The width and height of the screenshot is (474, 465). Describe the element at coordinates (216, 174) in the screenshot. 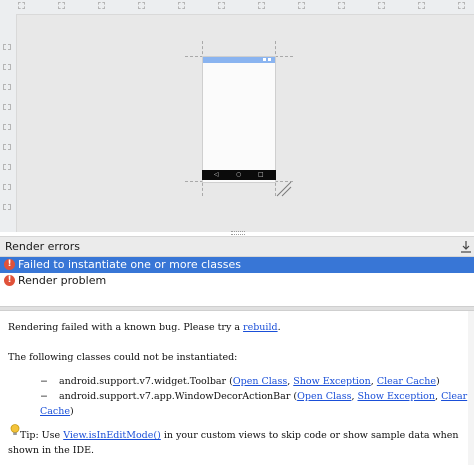

I see `back-icon: ◁` at that location.